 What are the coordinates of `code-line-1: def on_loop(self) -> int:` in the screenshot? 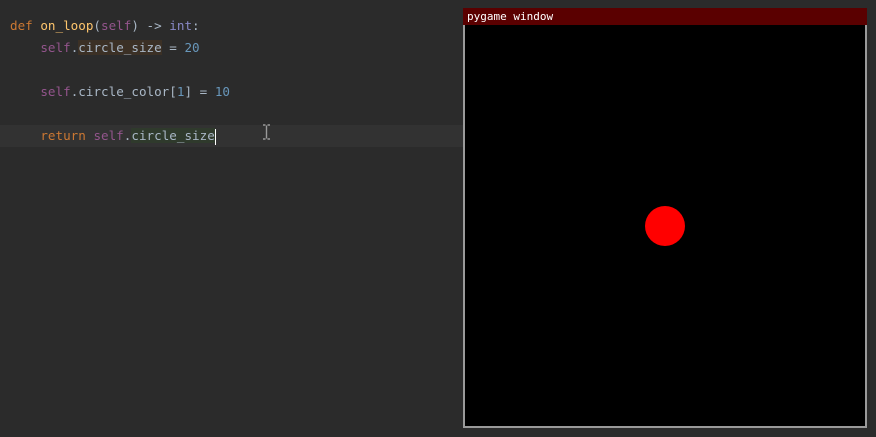 It's located at (105, 26).